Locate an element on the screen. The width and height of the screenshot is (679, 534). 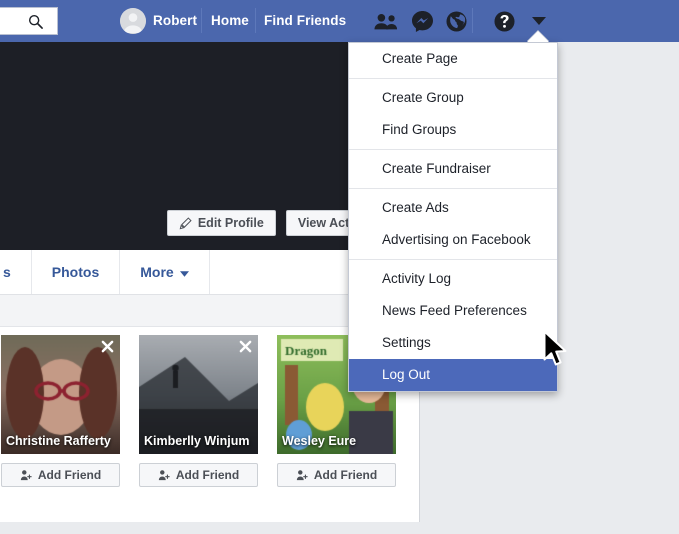
messenger-icon is located at coordinates (422, 21).